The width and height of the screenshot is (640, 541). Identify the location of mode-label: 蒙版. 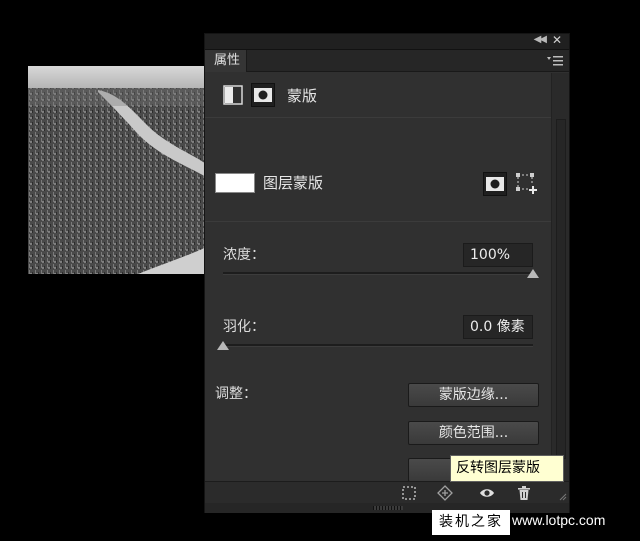
(302, 96).